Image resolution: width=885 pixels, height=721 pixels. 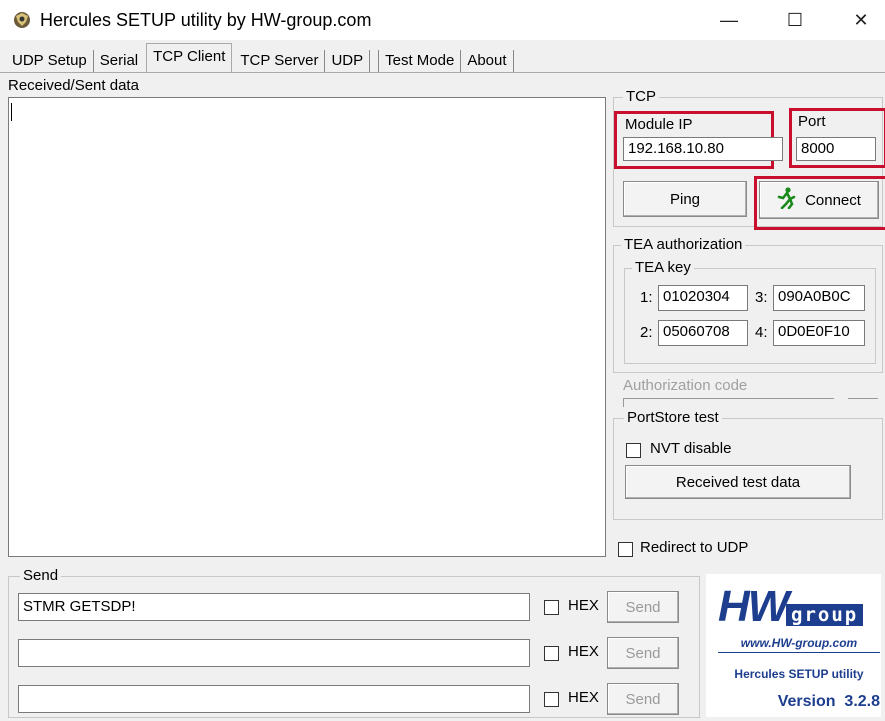 What do you see at coordinates (11, 112) in the screenshot?
I see `text-caret` at bounding box center [11, 112].